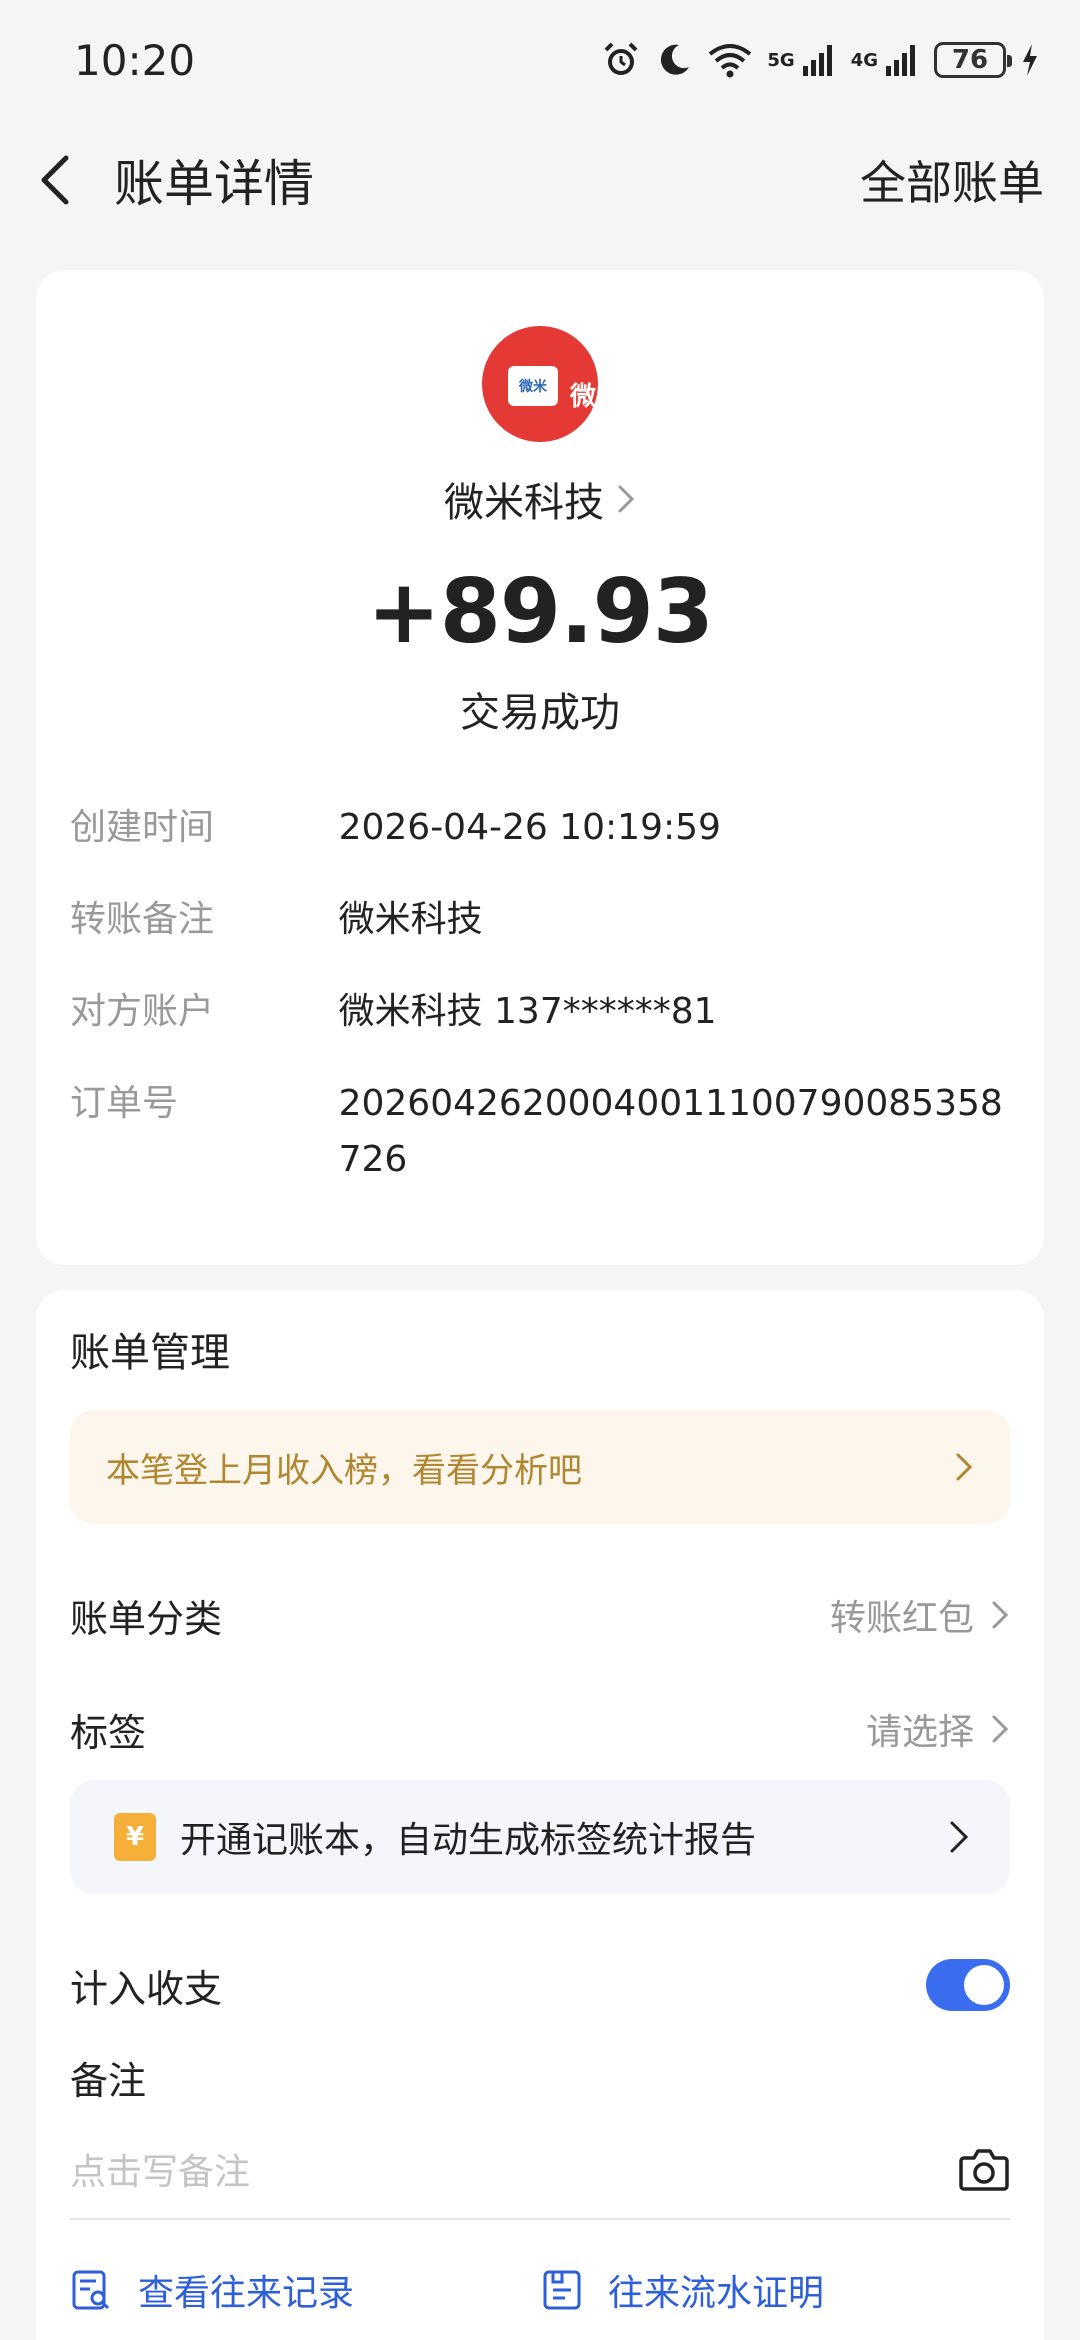 This screenshot has width=1080, height=2340. I want to click on detail-label: 创建时间, so click(142, 827).